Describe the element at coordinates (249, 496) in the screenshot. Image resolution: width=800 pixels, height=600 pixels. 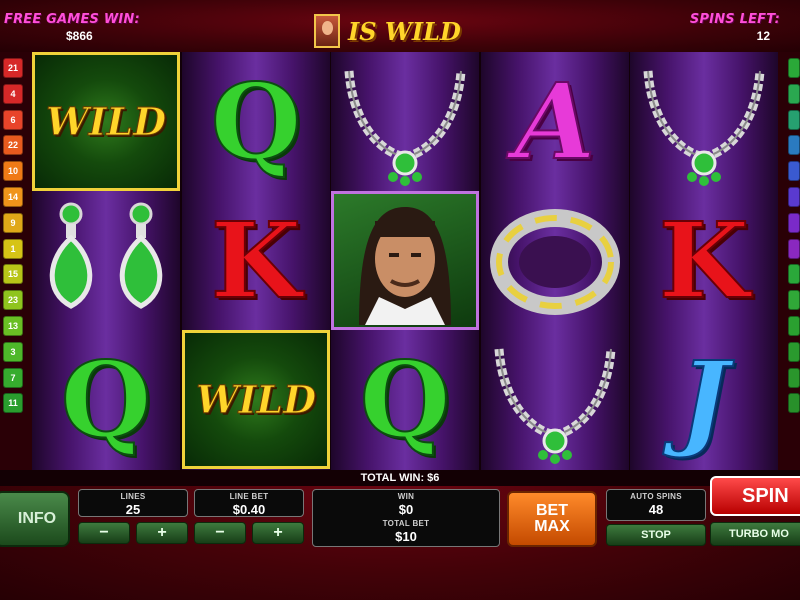
I see `line-bet-label: LINE BET` at that location.